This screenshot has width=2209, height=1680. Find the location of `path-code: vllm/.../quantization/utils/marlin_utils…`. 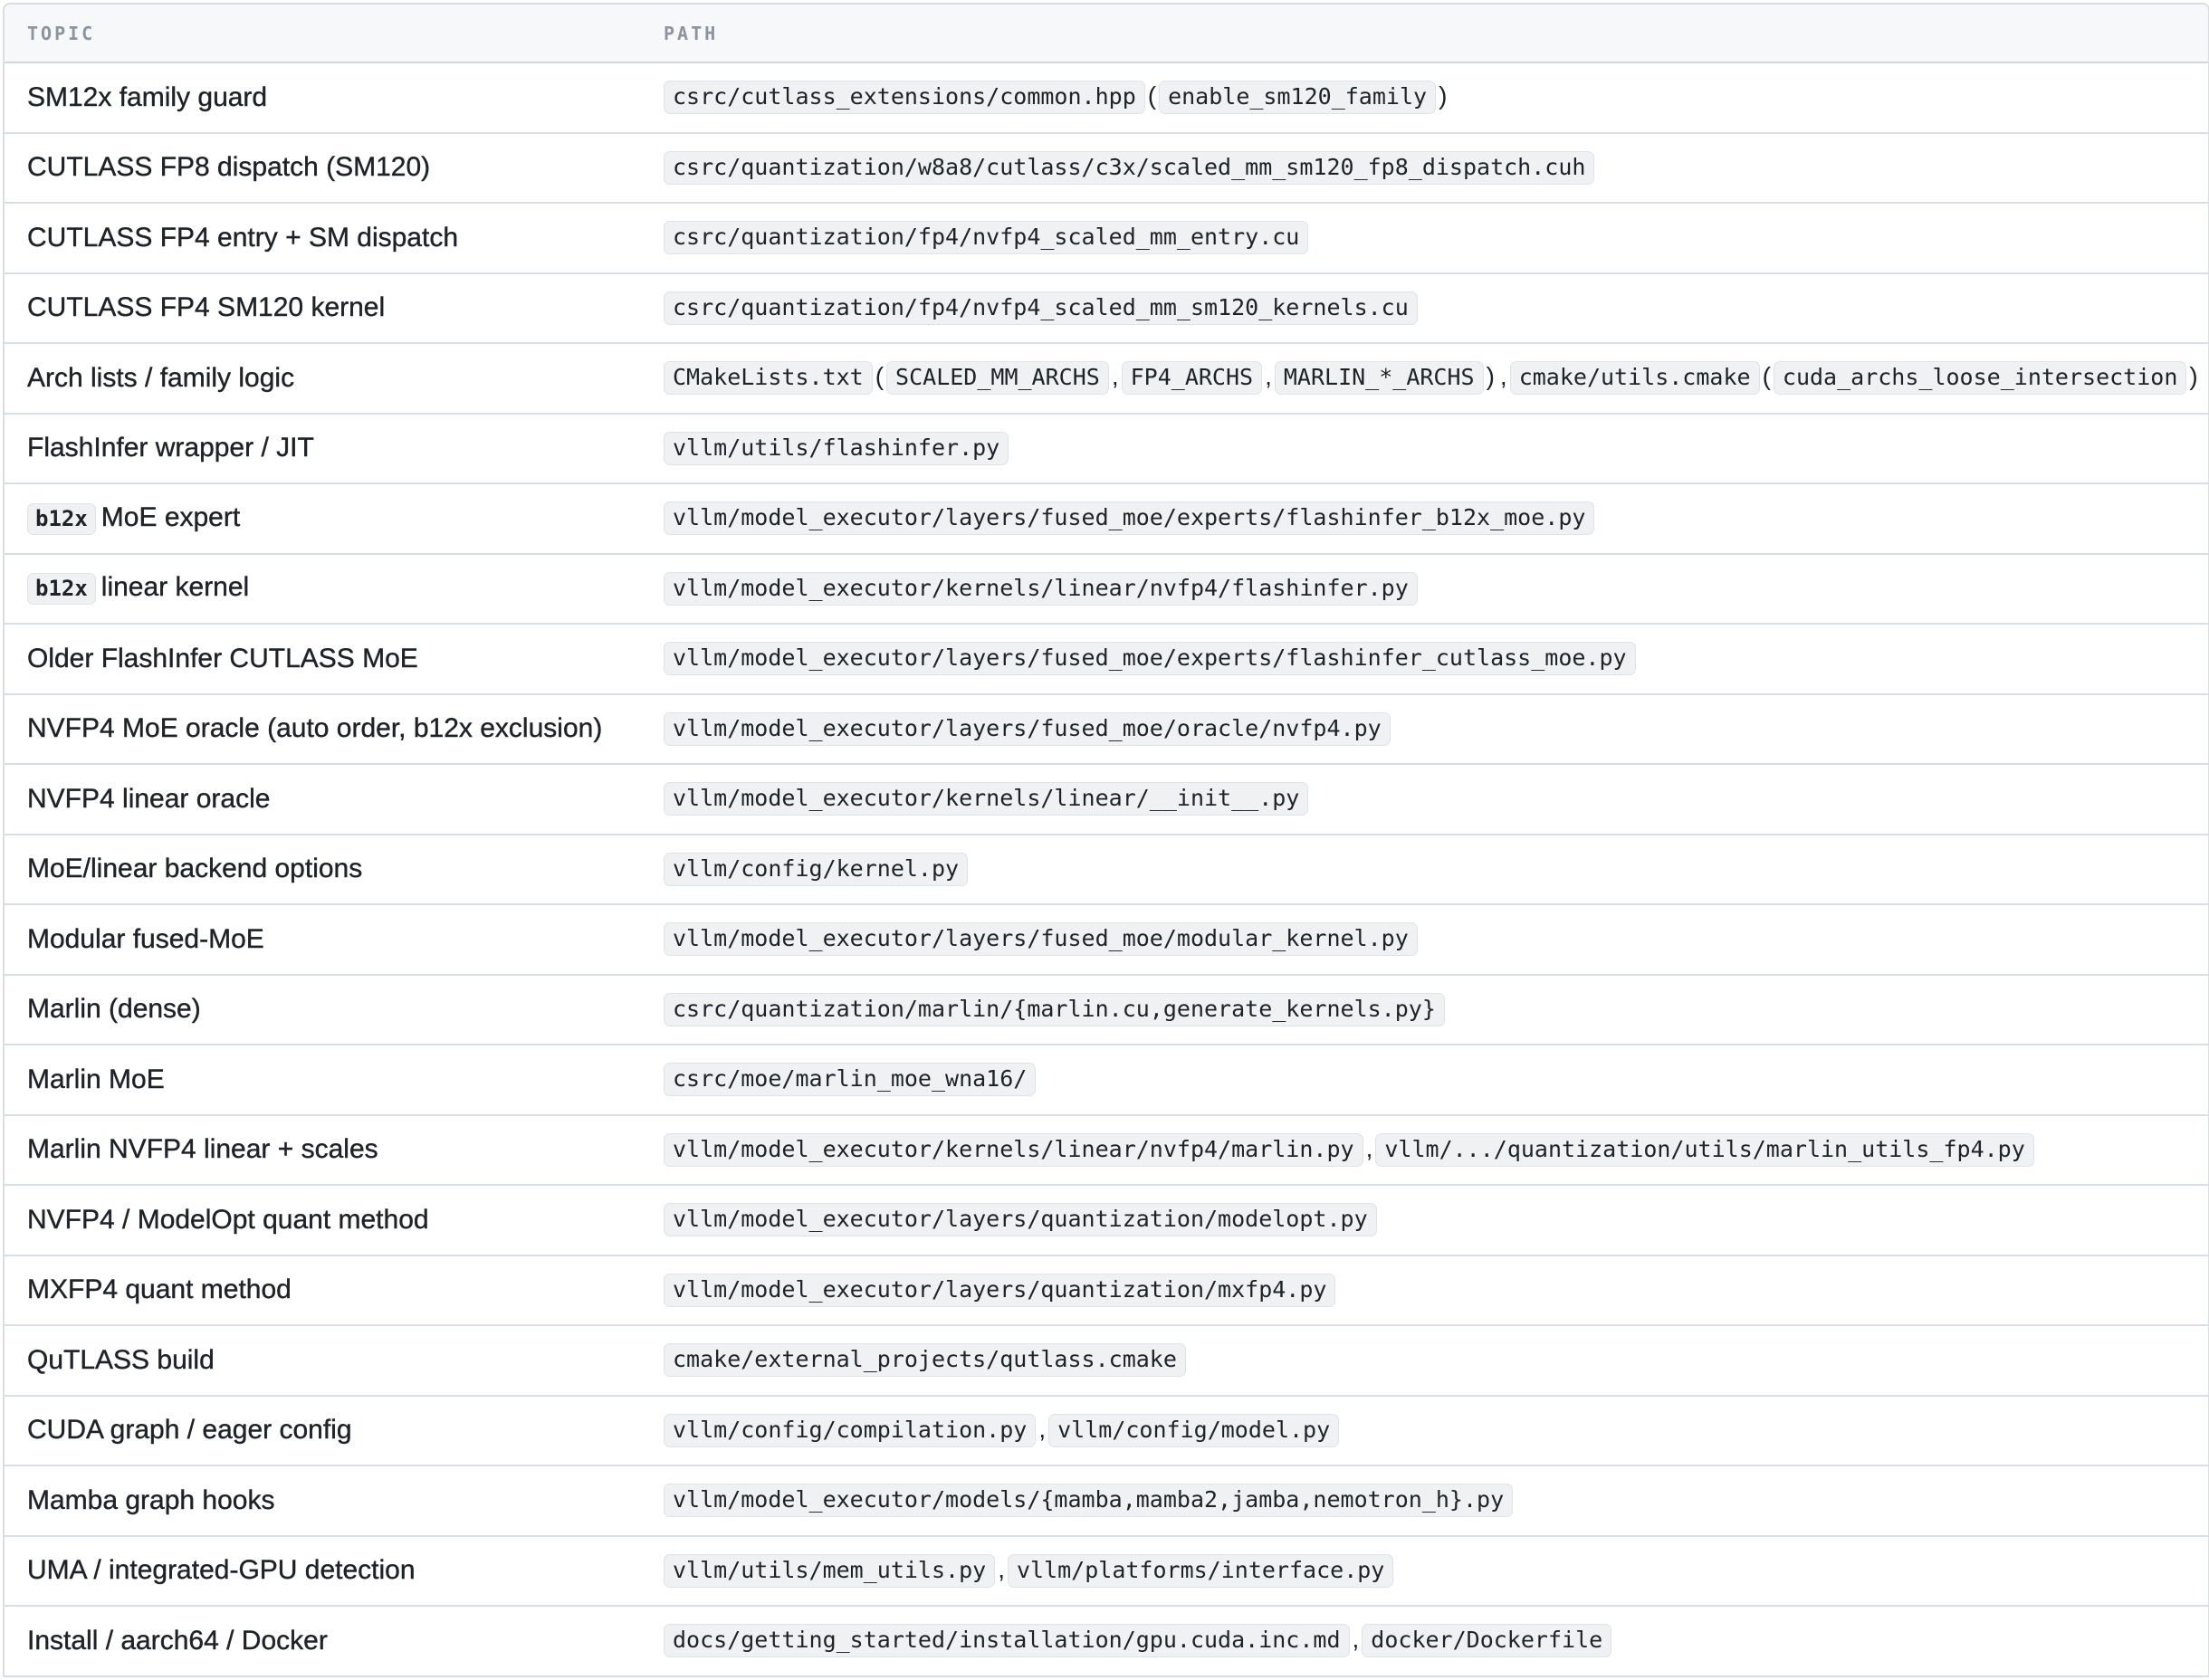

path-code: vllm/.../quantization/utils/marlin_utils… is located at coordinates (1704, 1149).